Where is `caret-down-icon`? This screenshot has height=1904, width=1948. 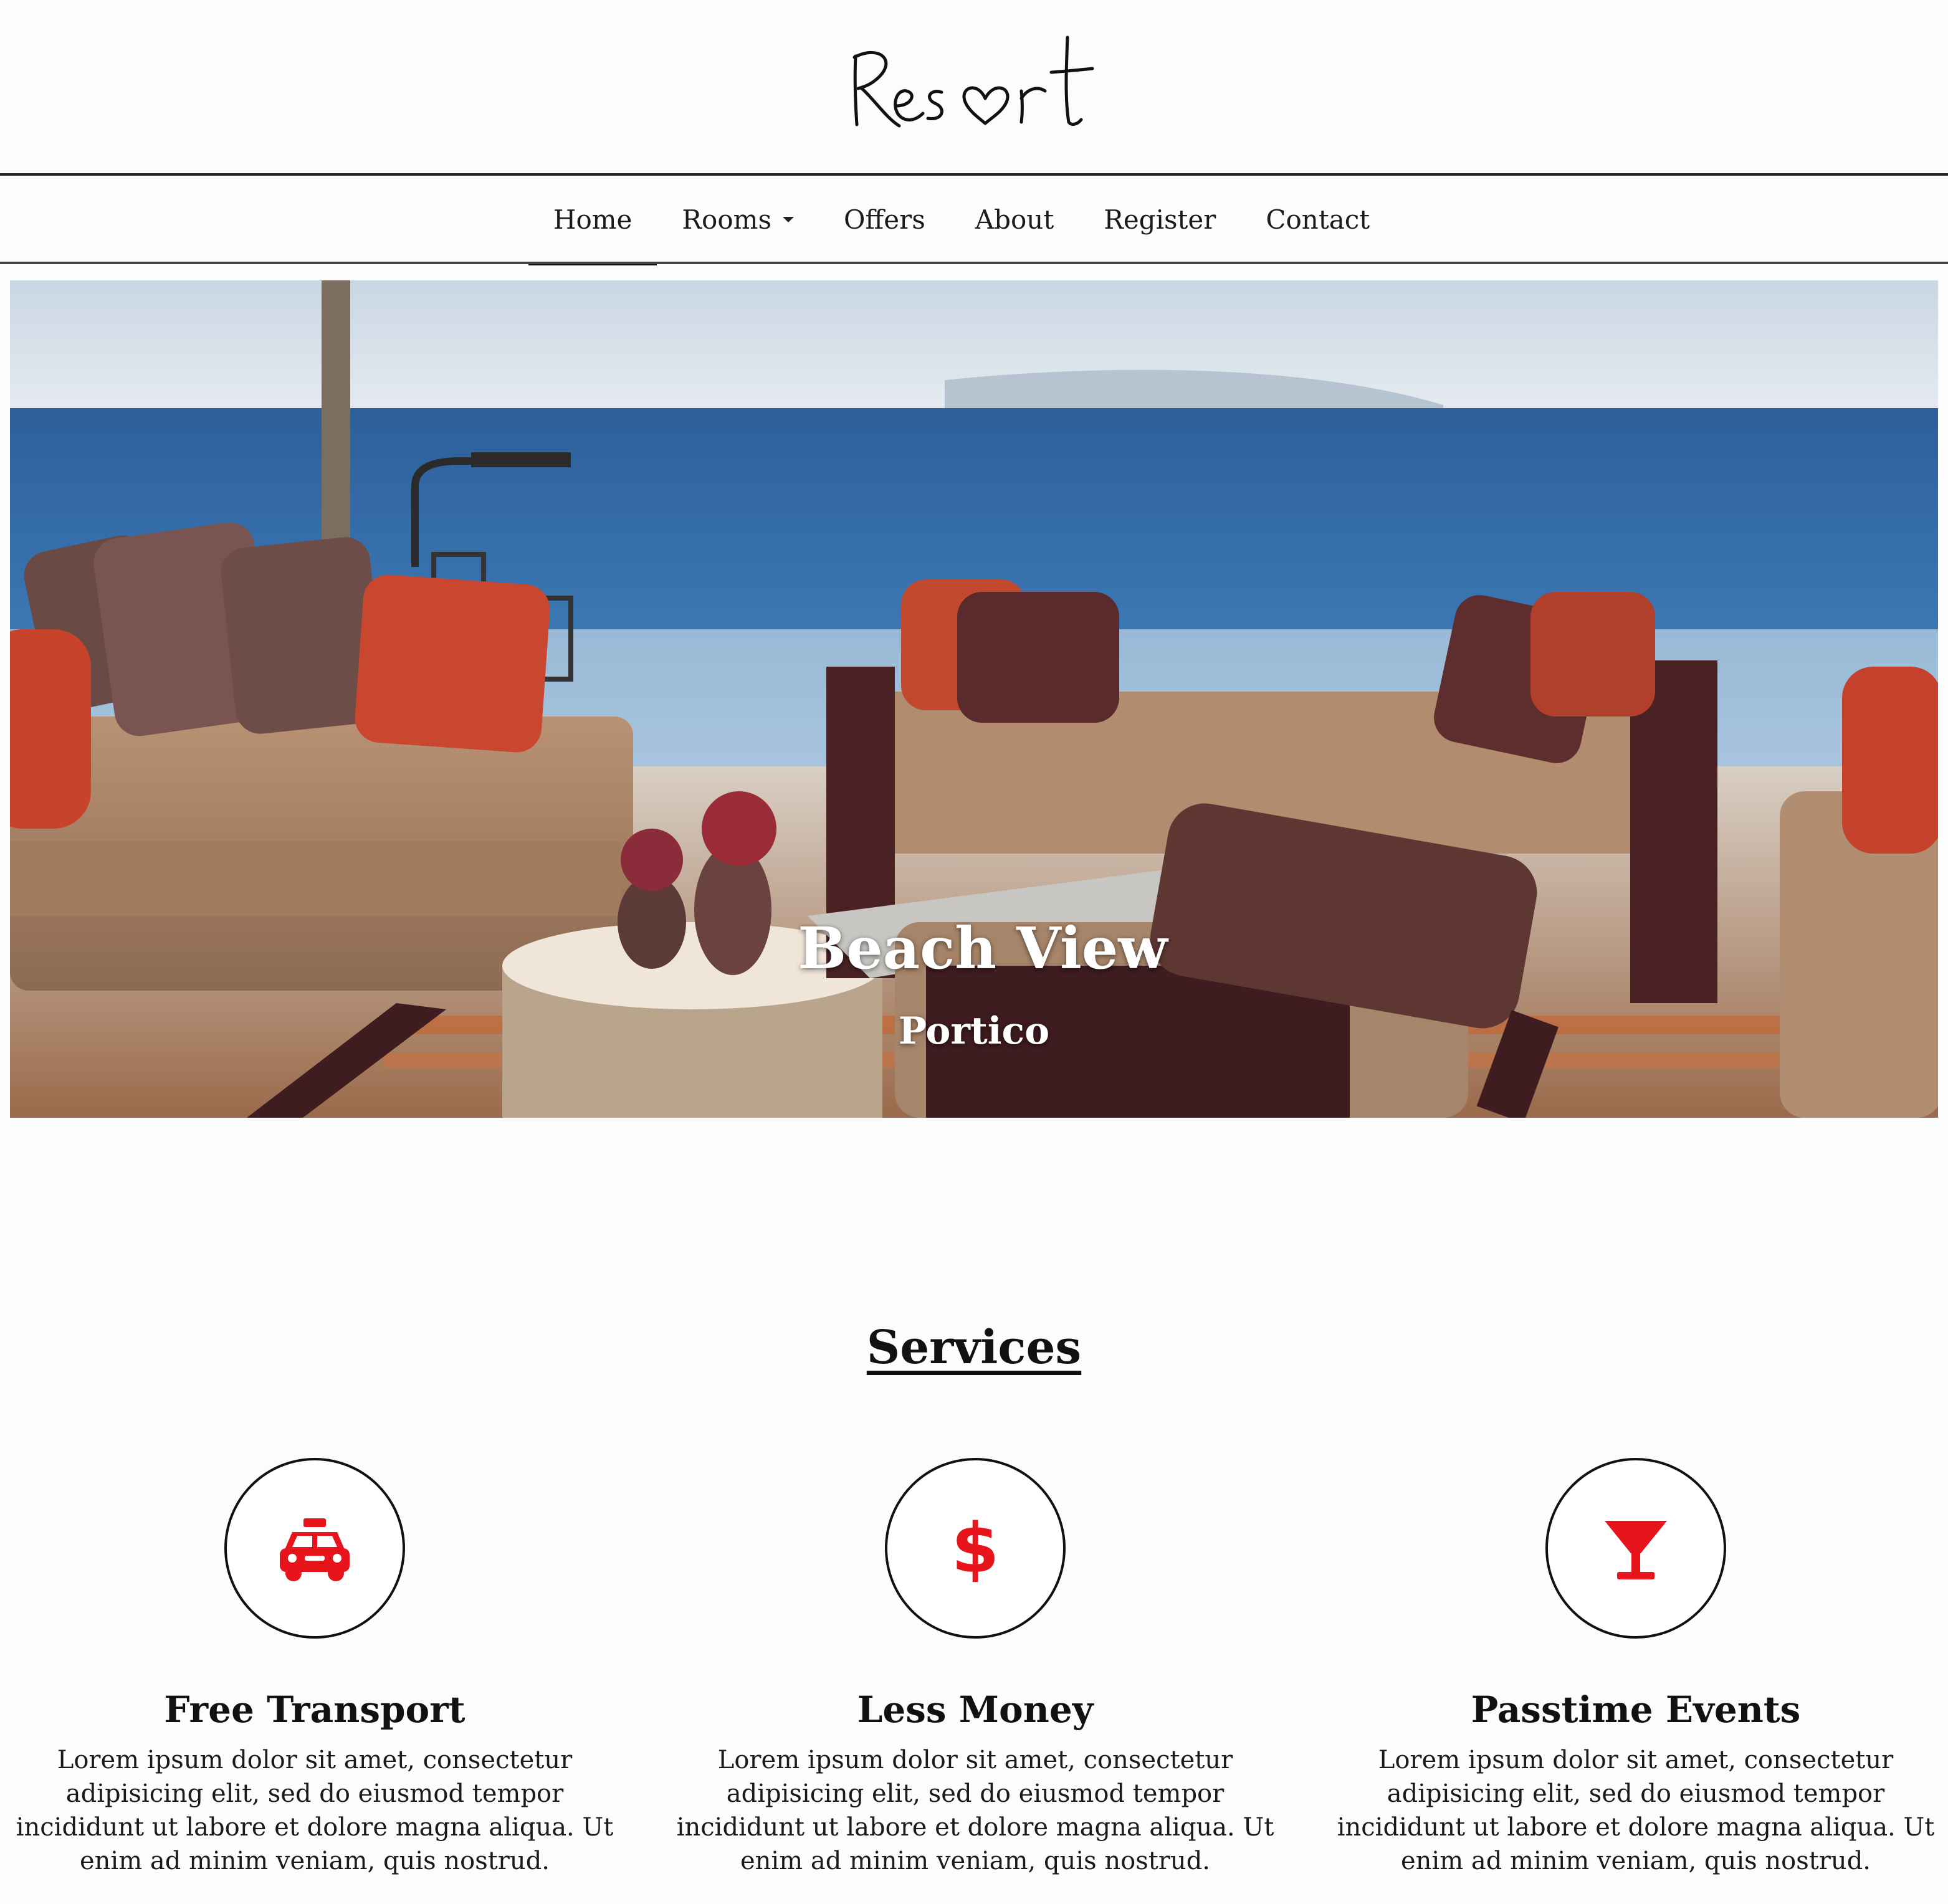 caret-down-icon is located at coordinates (788, 219).